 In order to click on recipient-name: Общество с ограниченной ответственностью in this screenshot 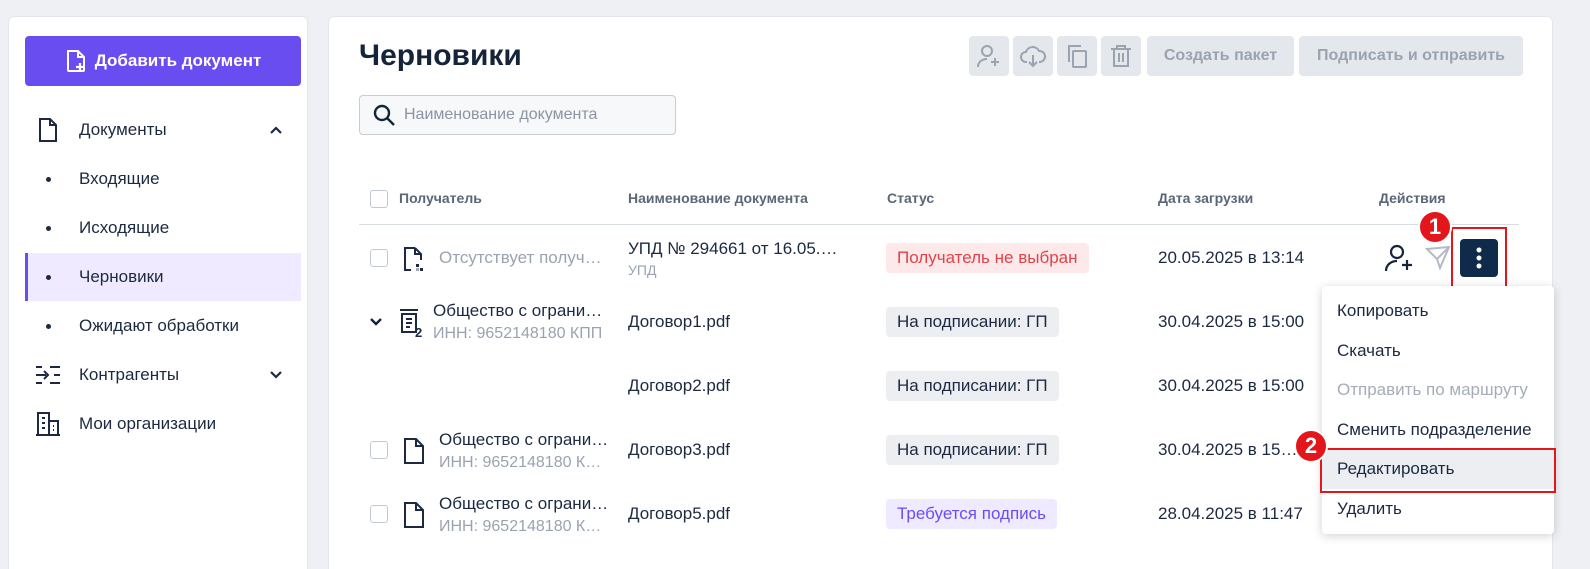, I will do `click(521, 310)`.